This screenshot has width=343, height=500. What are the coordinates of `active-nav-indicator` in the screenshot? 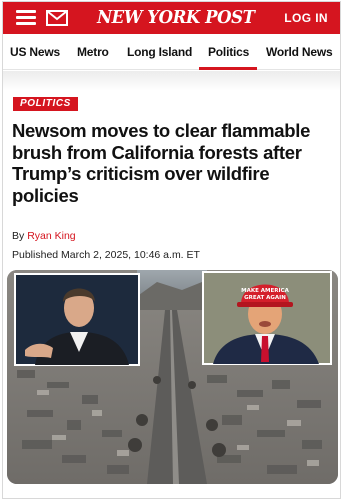 It's located at (228, 68).